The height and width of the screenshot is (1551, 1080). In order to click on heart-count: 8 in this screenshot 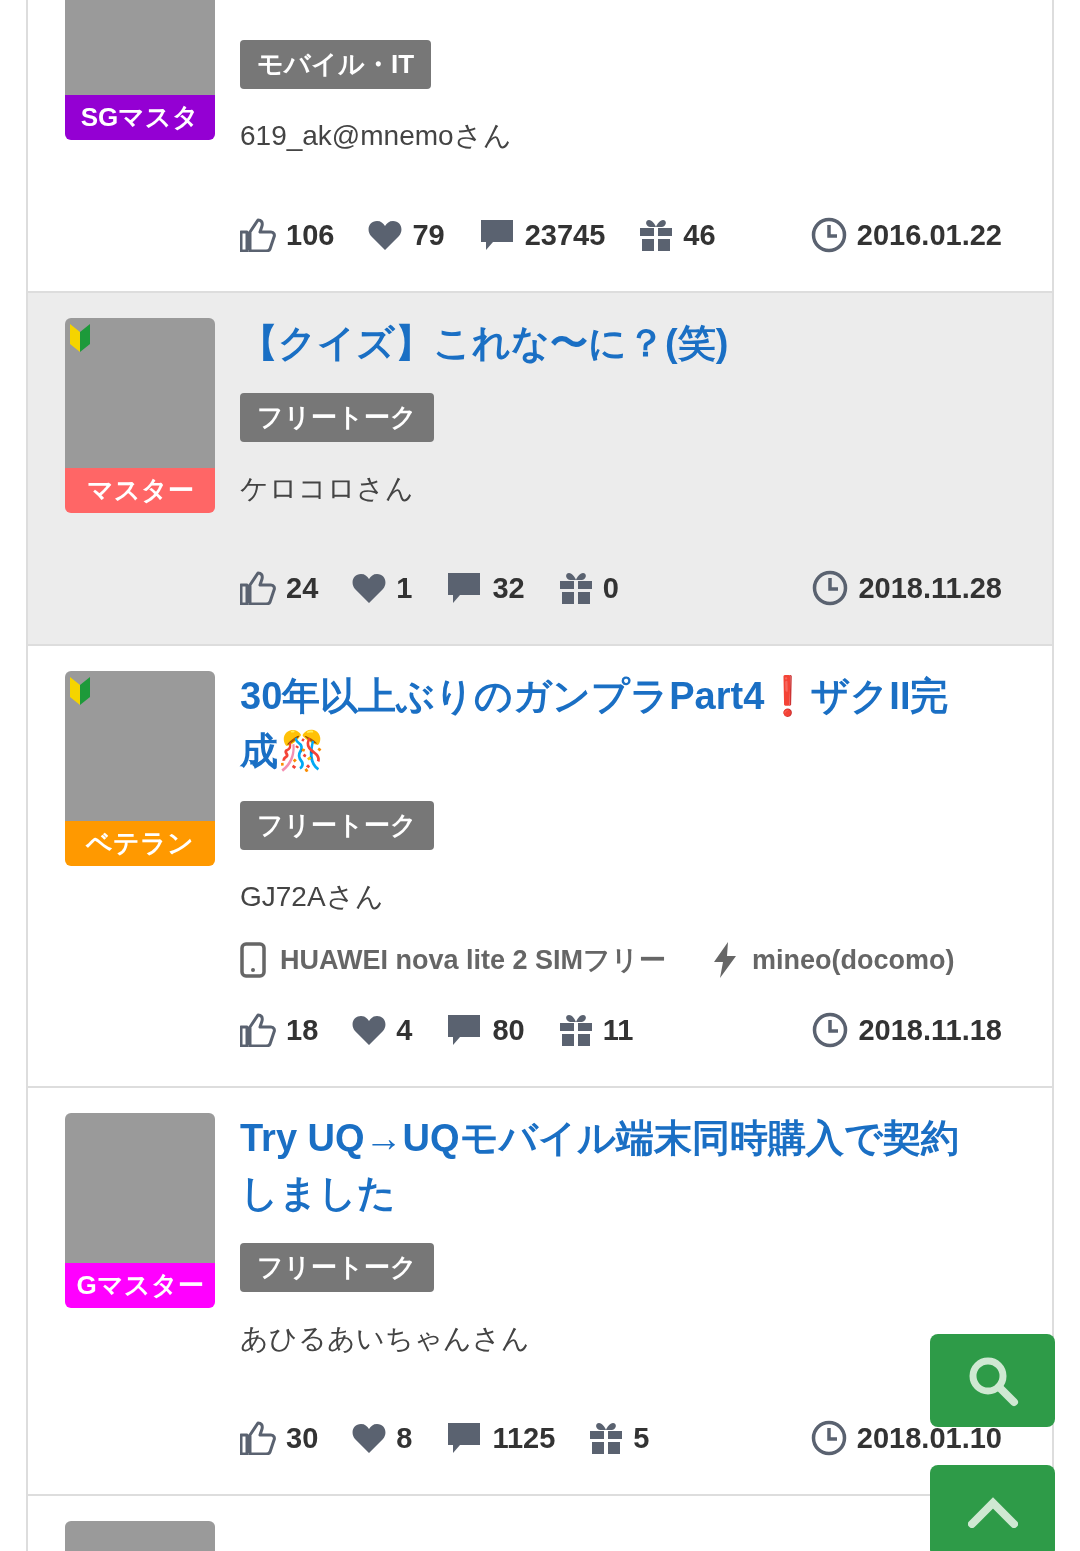, I will do `click(404, 1438)`.